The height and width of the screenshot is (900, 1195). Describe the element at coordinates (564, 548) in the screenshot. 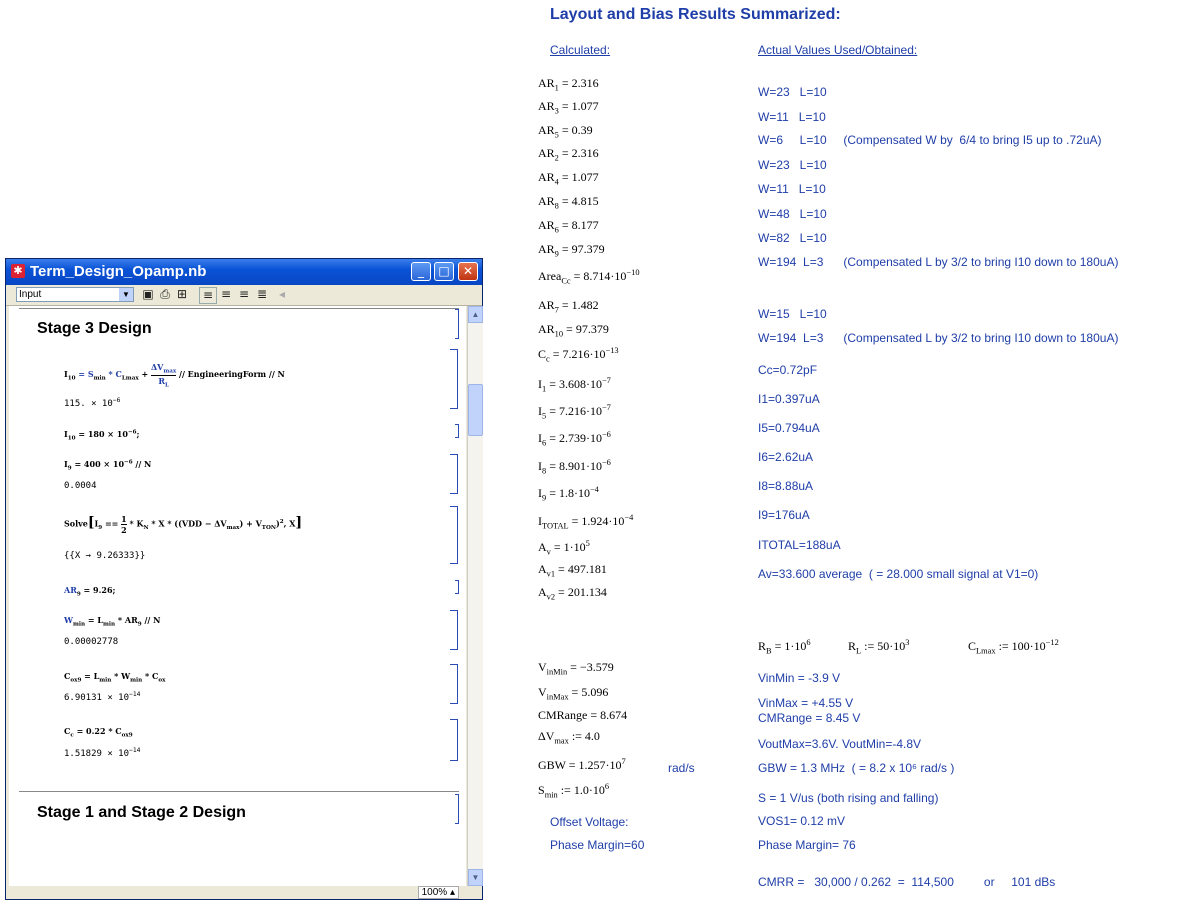

I see `calculated-value: Av = 1·105` at that location.